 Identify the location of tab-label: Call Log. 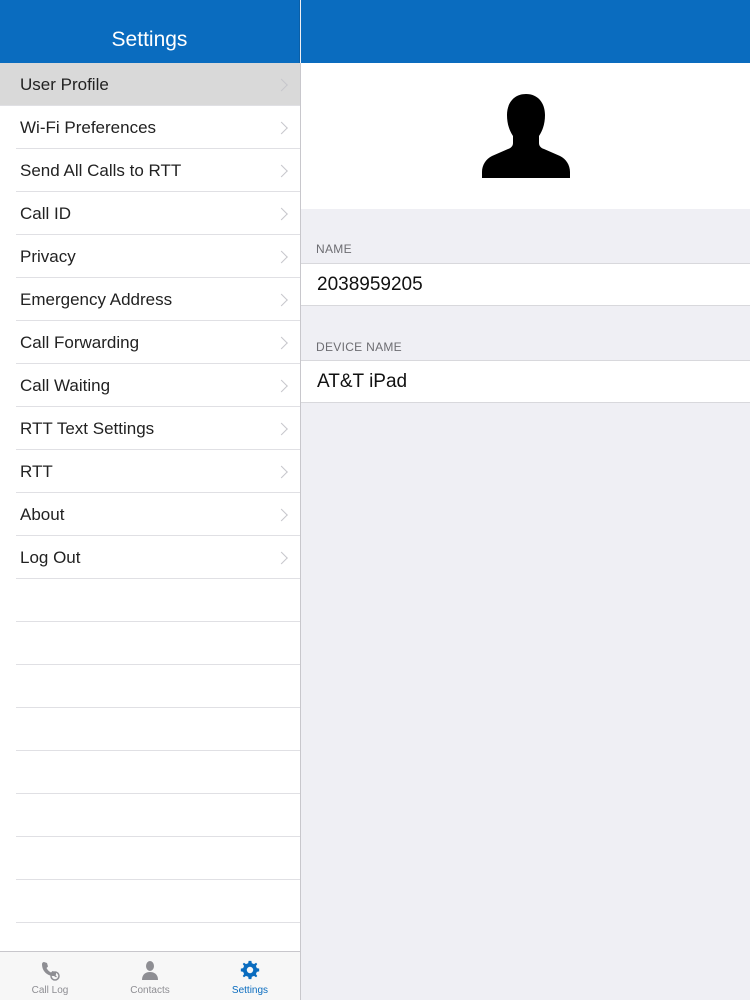
(50, 990).